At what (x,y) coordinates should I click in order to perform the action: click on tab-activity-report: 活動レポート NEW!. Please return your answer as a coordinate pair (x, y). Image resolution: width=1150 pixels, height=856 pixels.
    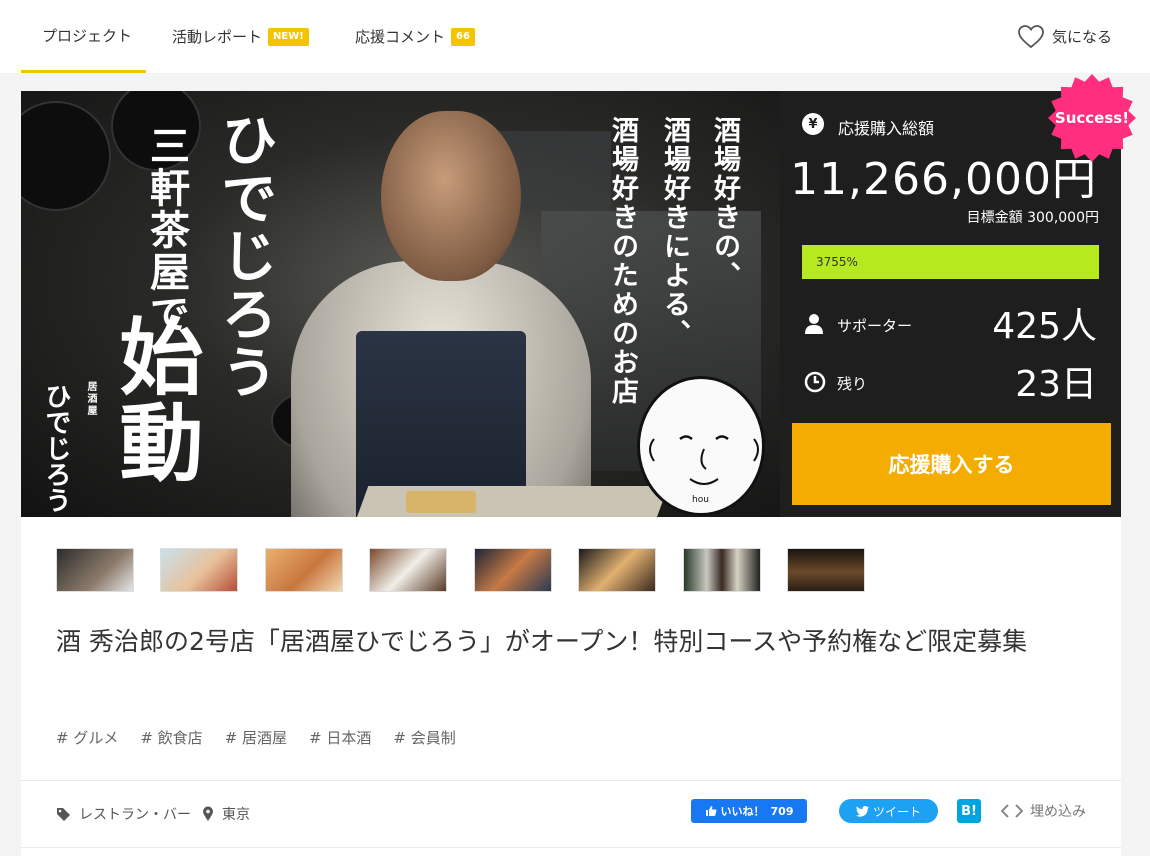
    Looking at the image, I should click on (240, 36).